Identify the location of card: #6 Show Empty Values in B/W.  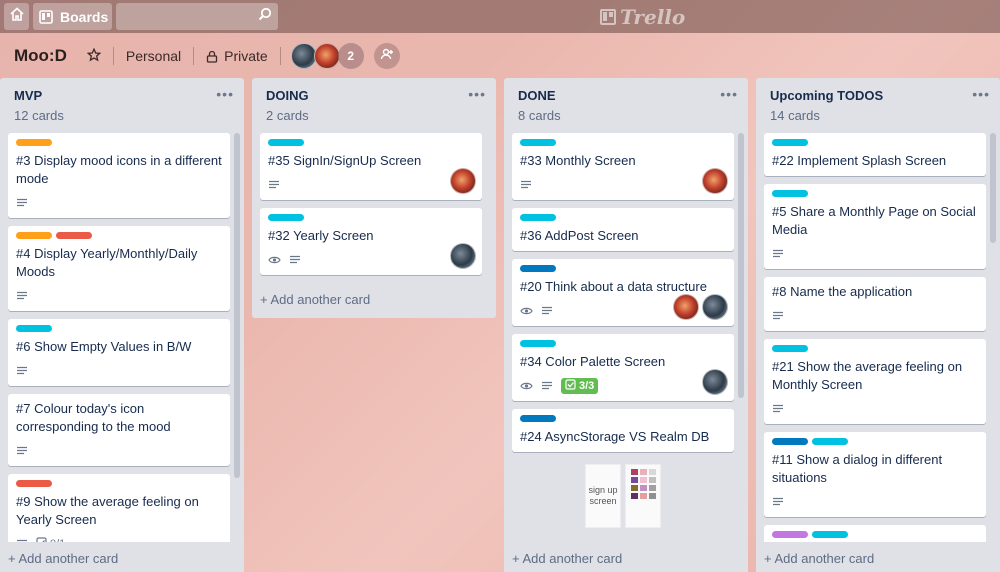
(119, 352).